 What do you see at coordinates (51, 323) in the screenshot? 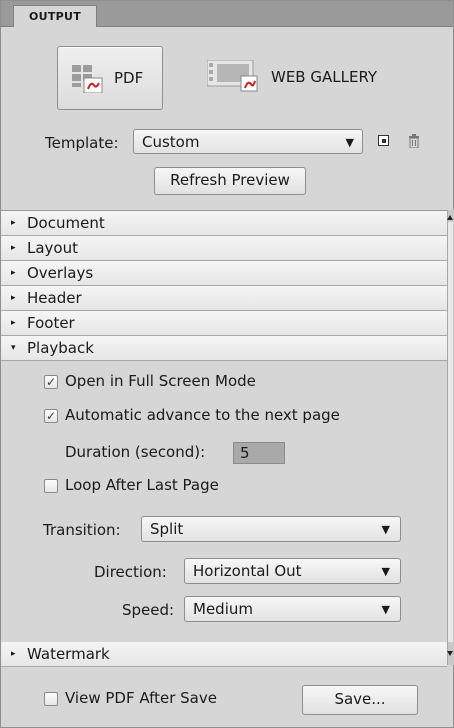
I see `section-label: Footer` at bounding box center [51, 323].